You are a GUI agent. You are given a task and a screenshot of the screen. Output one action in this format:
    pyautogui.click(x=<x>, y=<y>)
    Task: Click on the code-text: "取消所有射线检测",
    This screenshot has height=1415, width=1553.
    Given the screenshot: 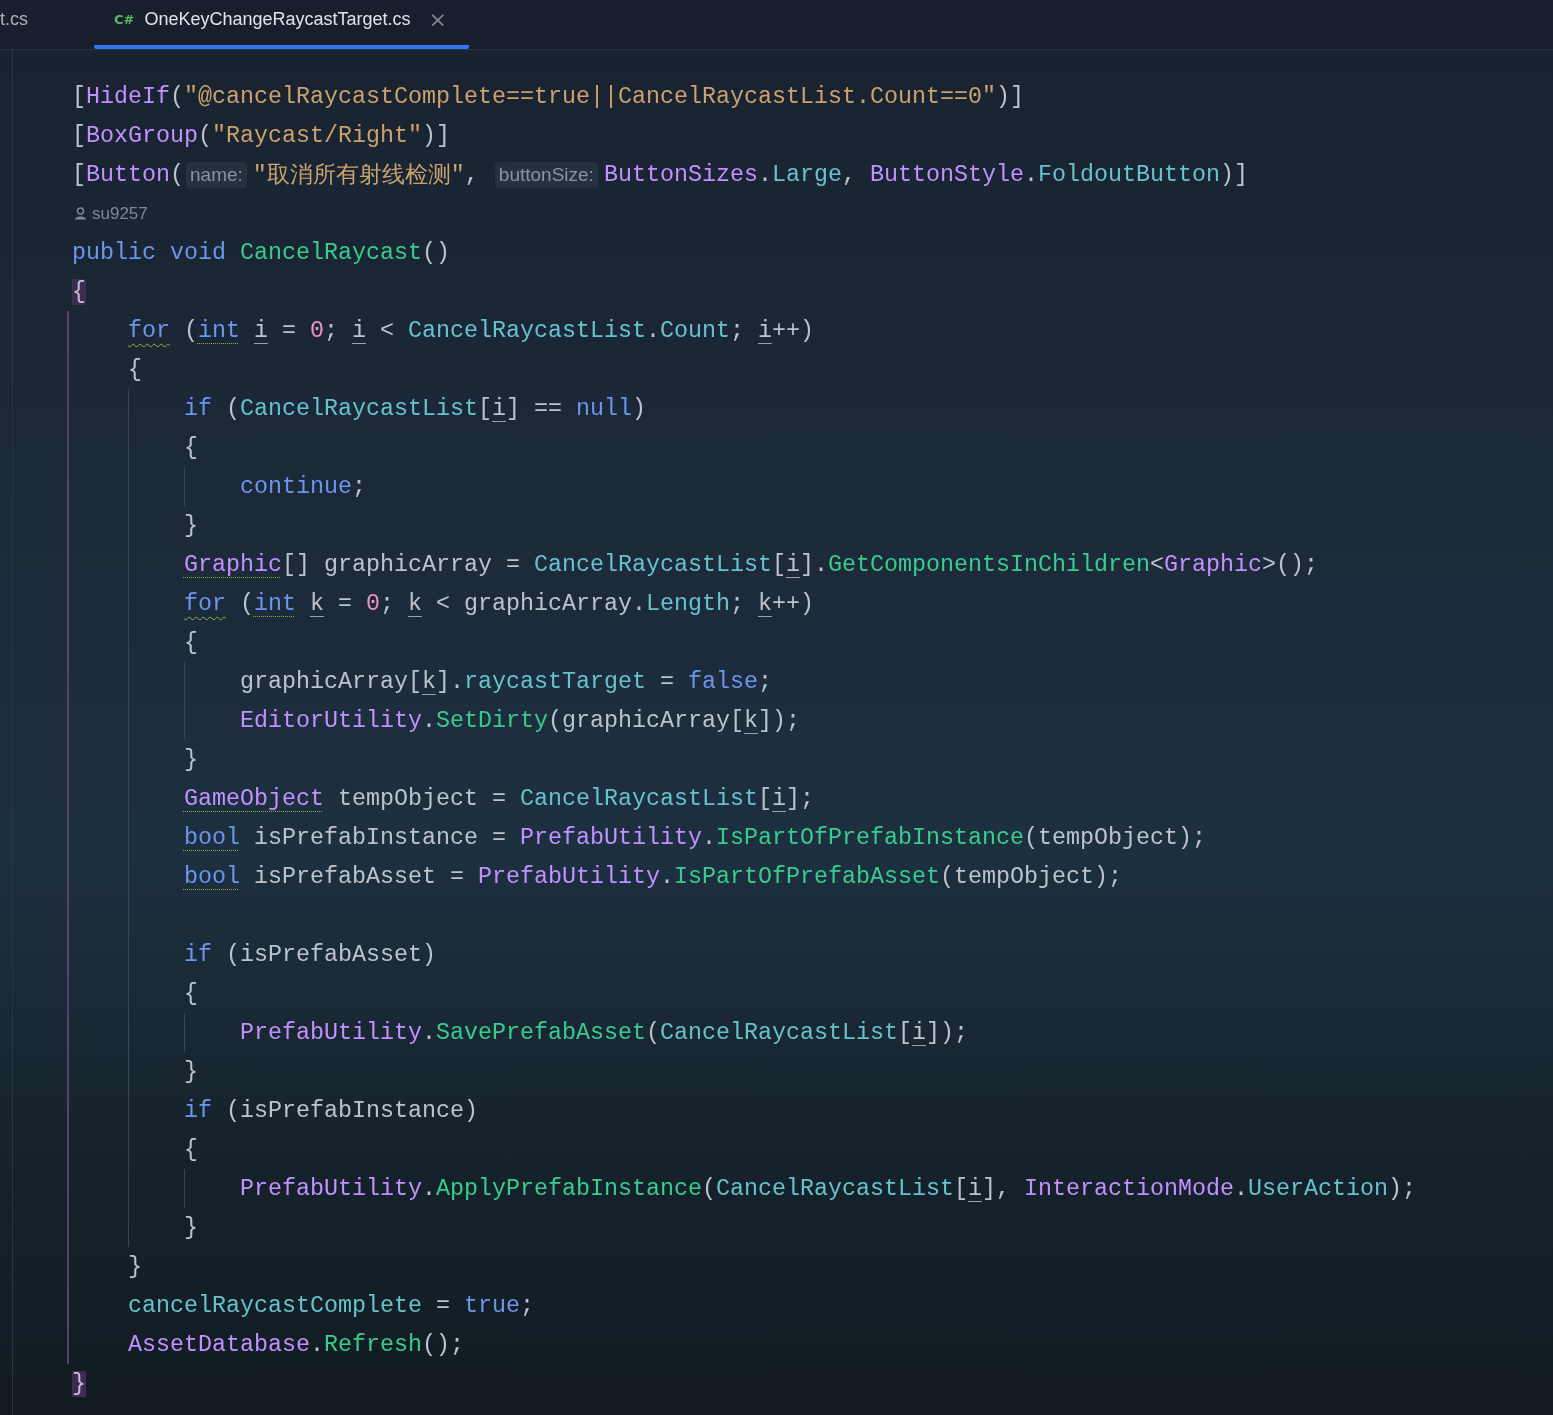 What is the action you would take?
    pyautogui.click(x=366, y=175)
    